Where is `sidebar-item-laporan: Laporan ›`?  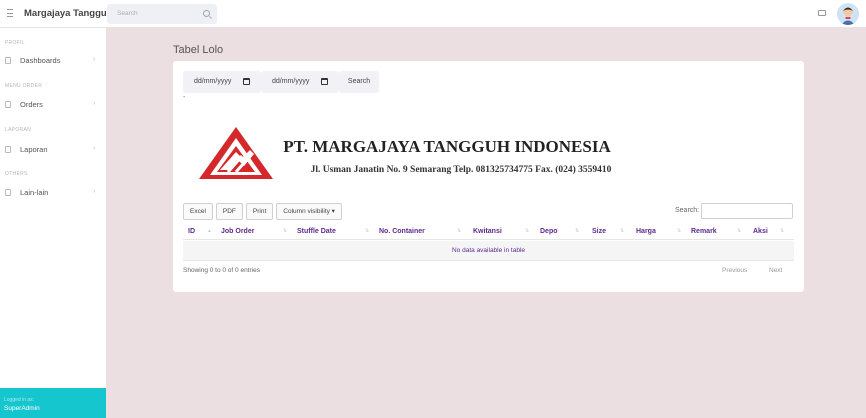
sidebar-item-laporan: Laporan › is located at coordinates (53, 150).